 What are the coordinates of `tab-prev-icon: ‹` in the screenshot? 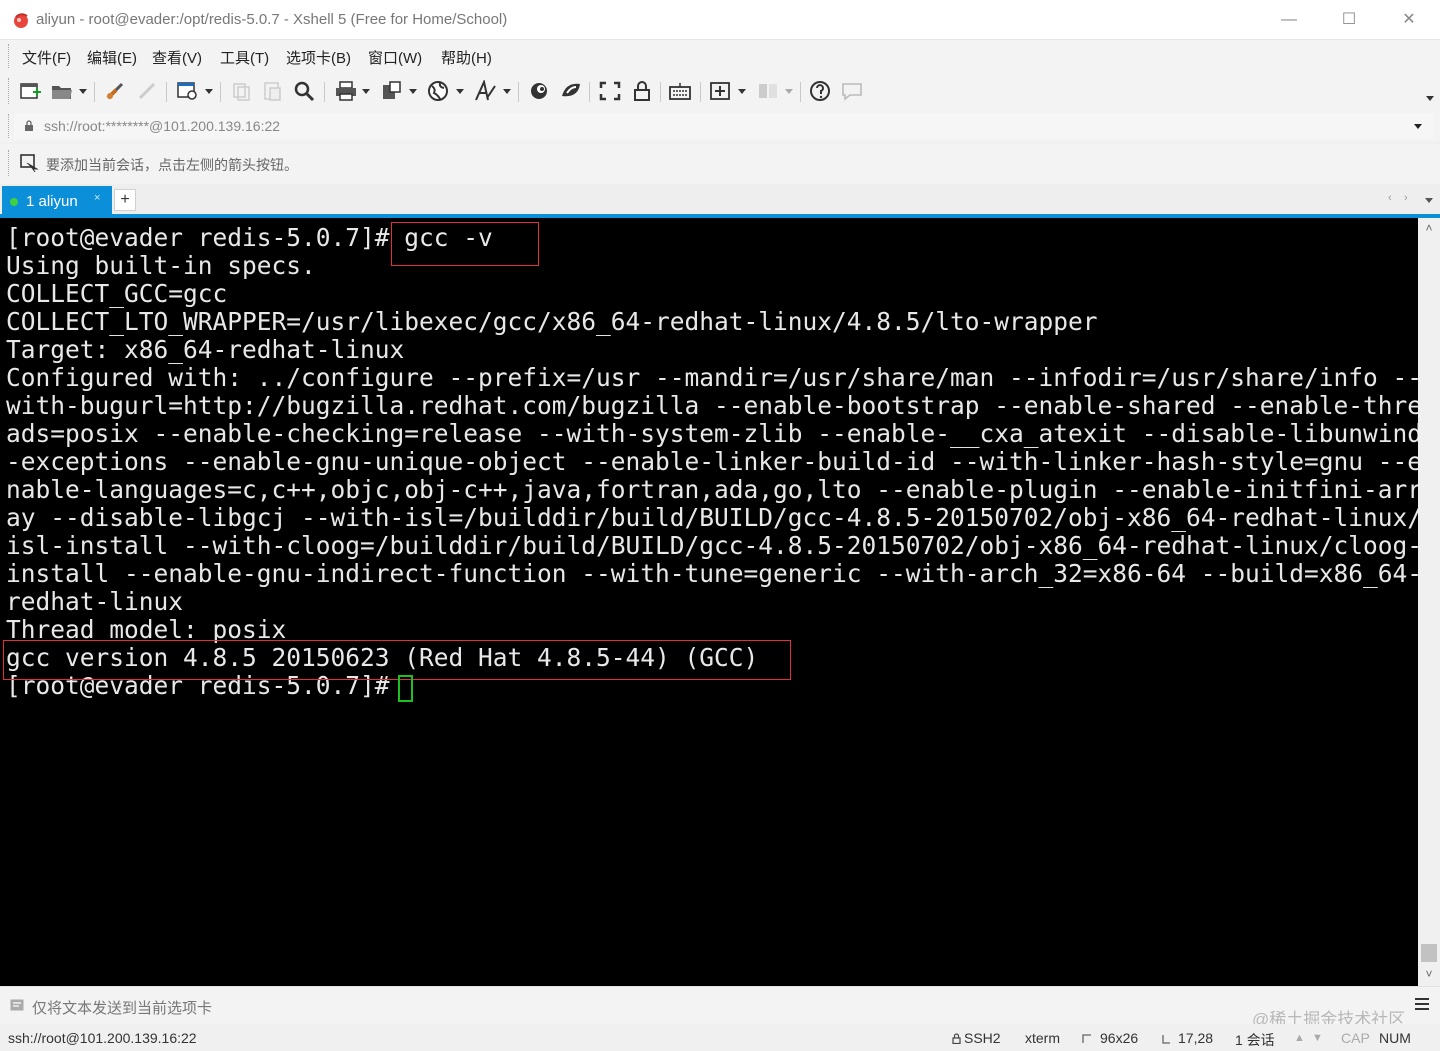 It's located at (1390, 198).